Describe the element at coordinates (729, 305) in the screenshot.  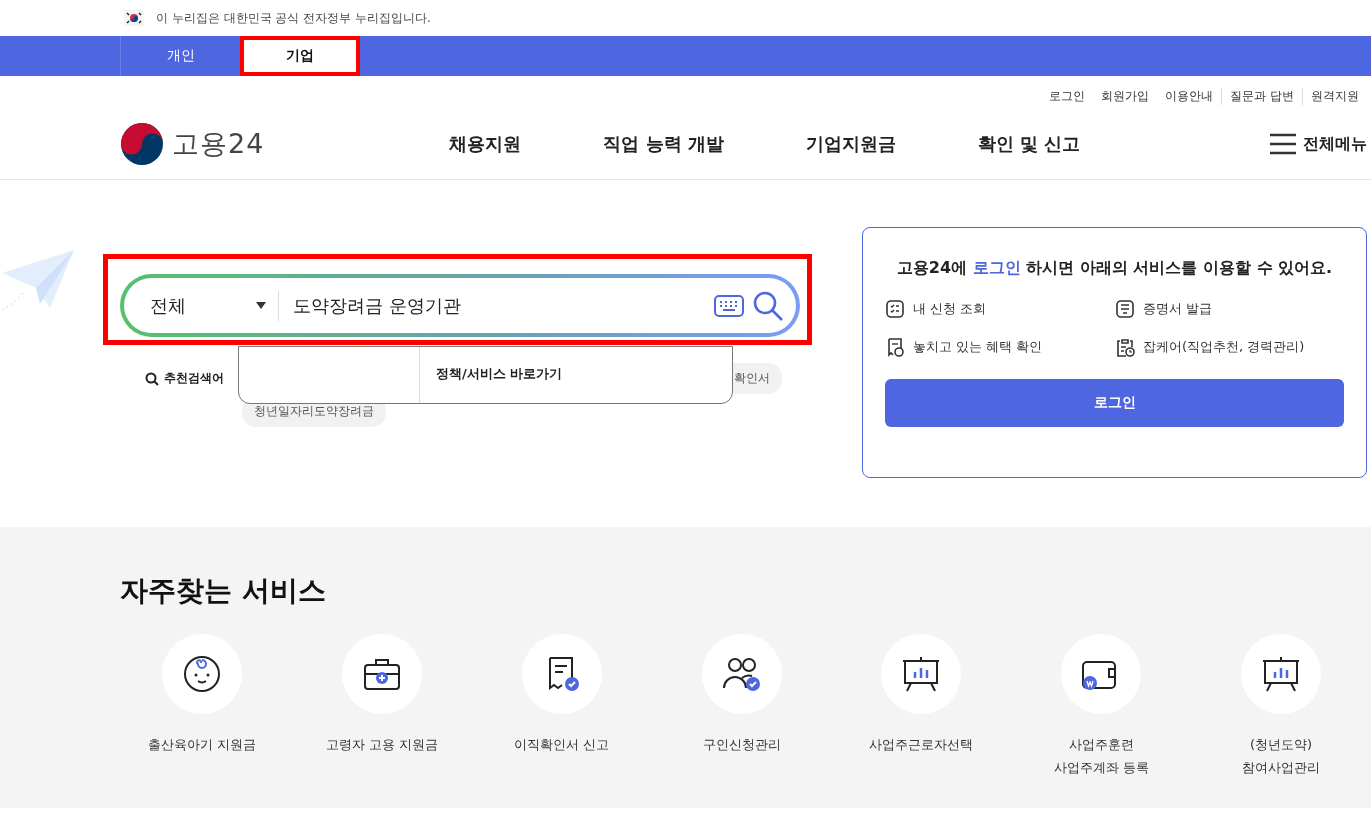
I see `keyboard-icon` at that location.